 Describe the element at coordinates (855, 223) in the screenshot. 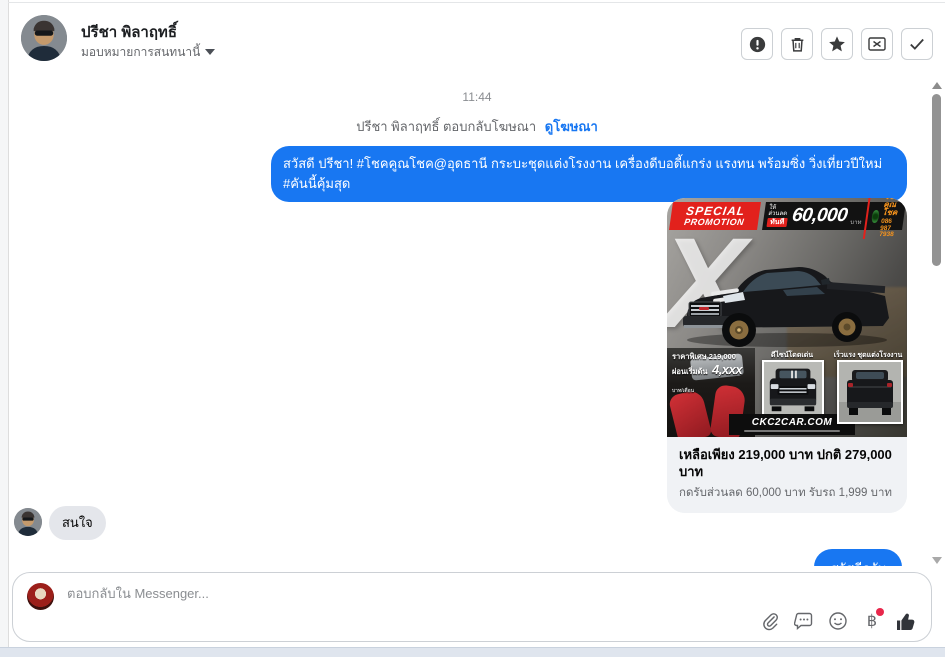

I see `discount-unit: บาท` at that location.